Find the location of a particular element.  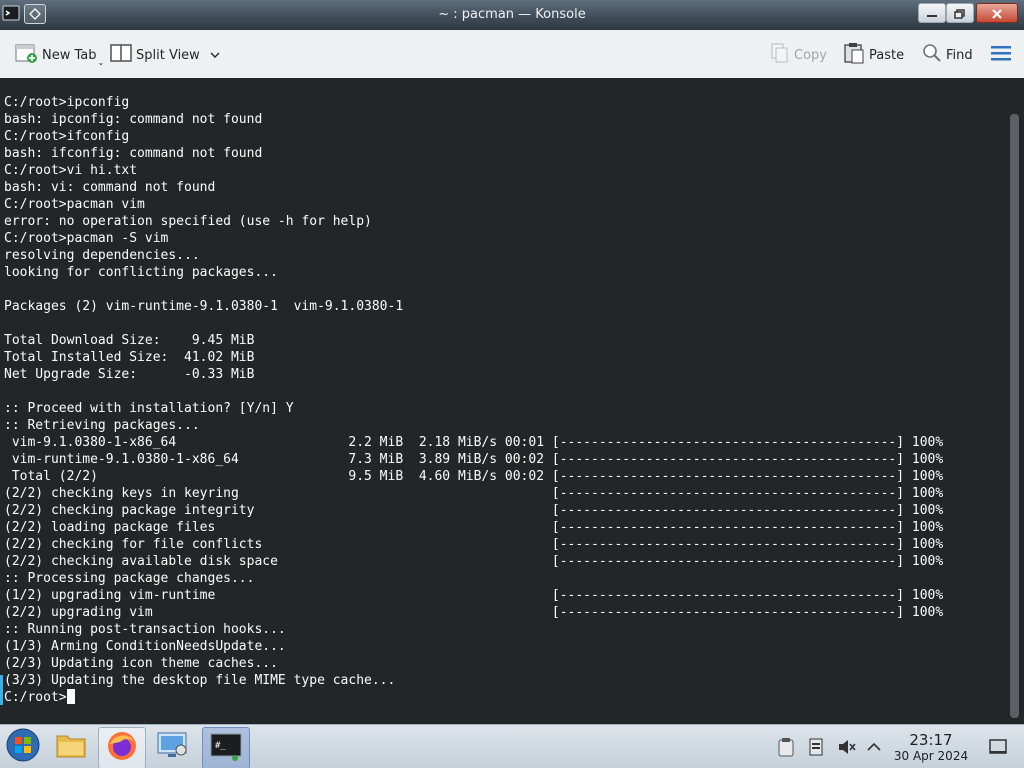

terminal-prompt: C:/root> is located at coordinates (35, 697).